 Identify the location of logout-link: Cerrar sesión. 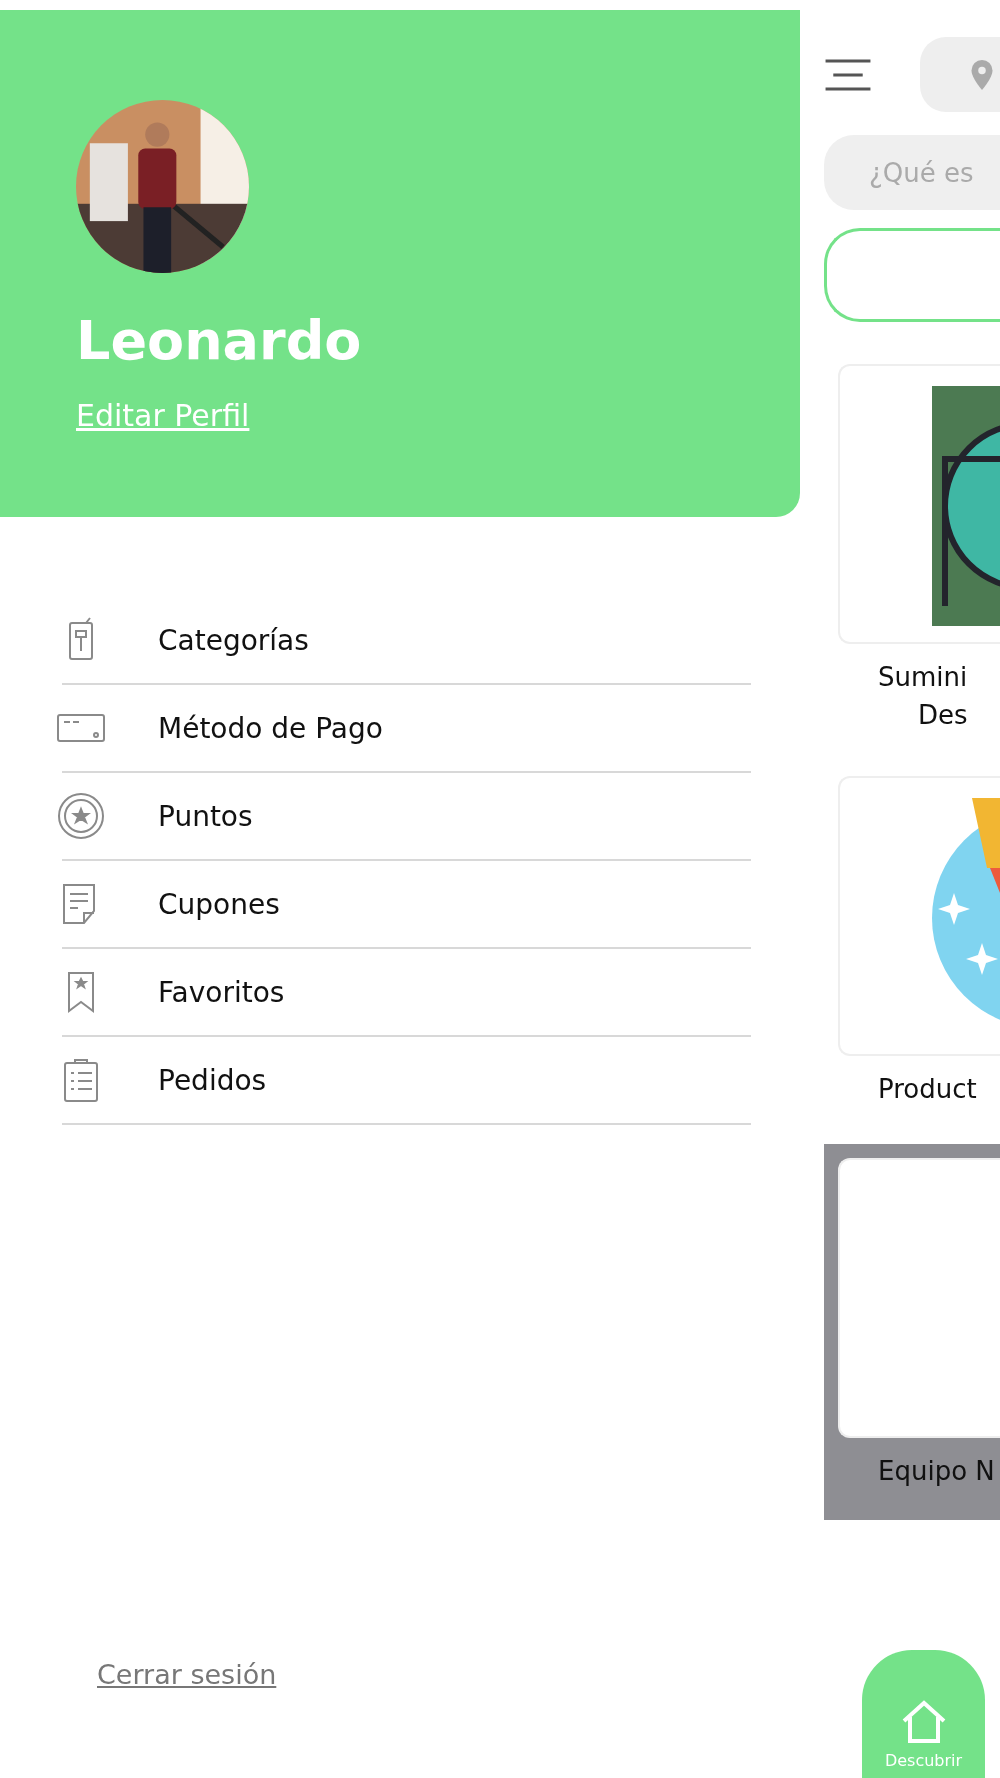
(187, 1674).